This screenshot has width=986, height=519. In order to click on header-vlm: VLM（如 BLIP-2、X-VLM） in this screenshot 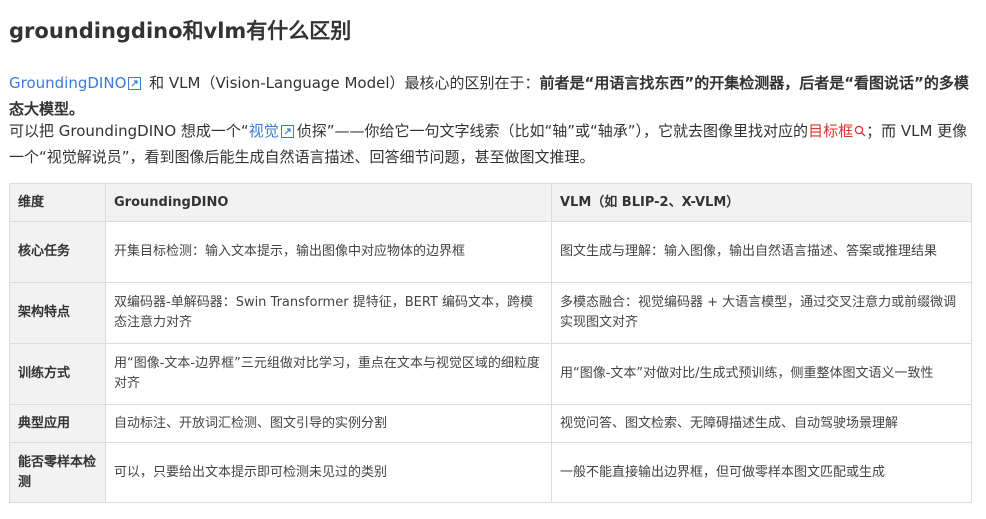, I will do `click(761, 202)`.